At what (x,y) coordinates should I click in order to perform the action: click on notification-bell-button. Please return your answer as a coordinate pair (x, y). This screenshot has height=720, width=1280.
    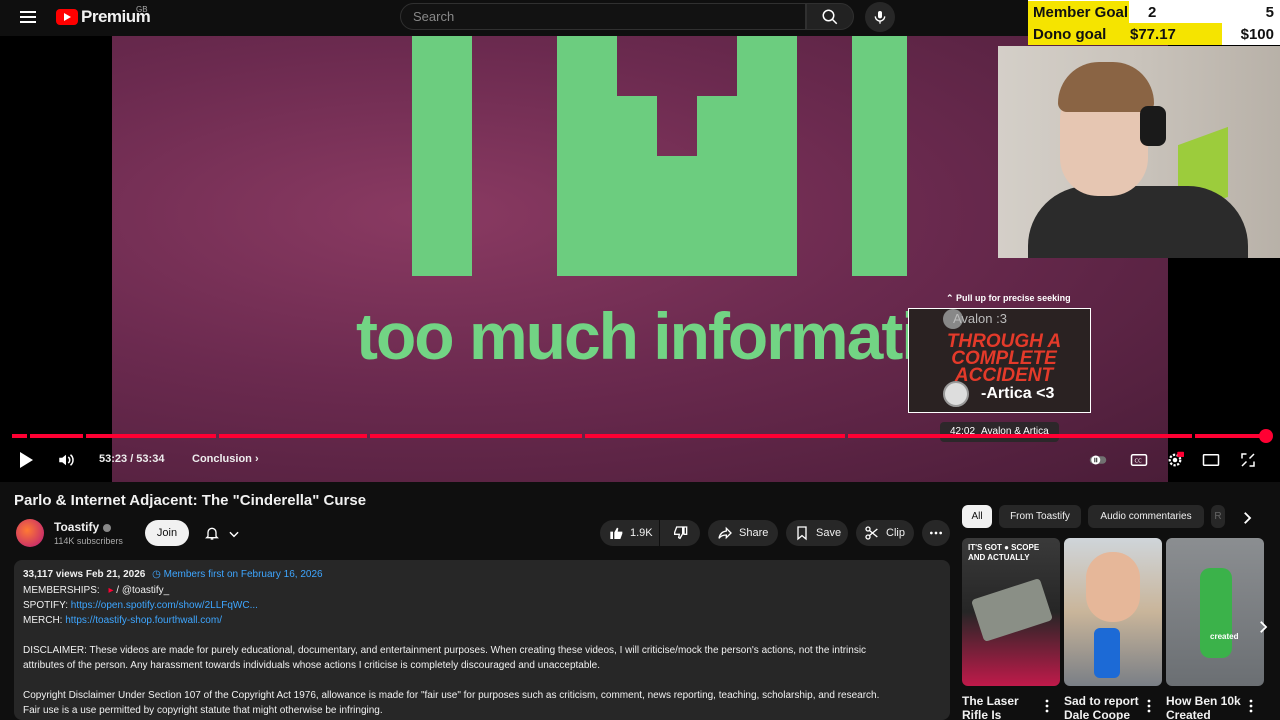
    Looking at the image, I should click on (225, 533).